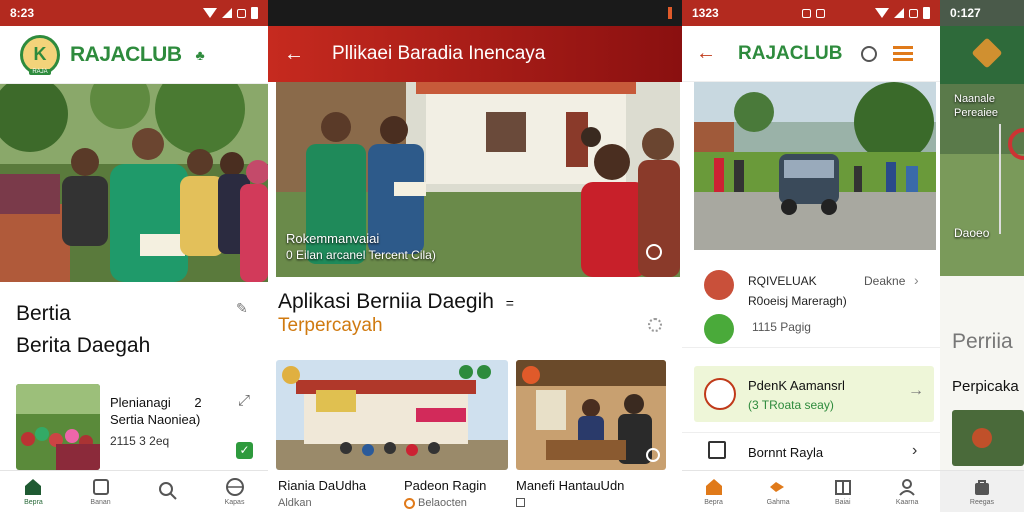 This screenshot has height=512, width=1024. What do you see at coordinates (475, 54) in the screenshot?
I see `article-toolbar: ← Pllikaei Baradia Inencaya` at bounding box center [475, 54].